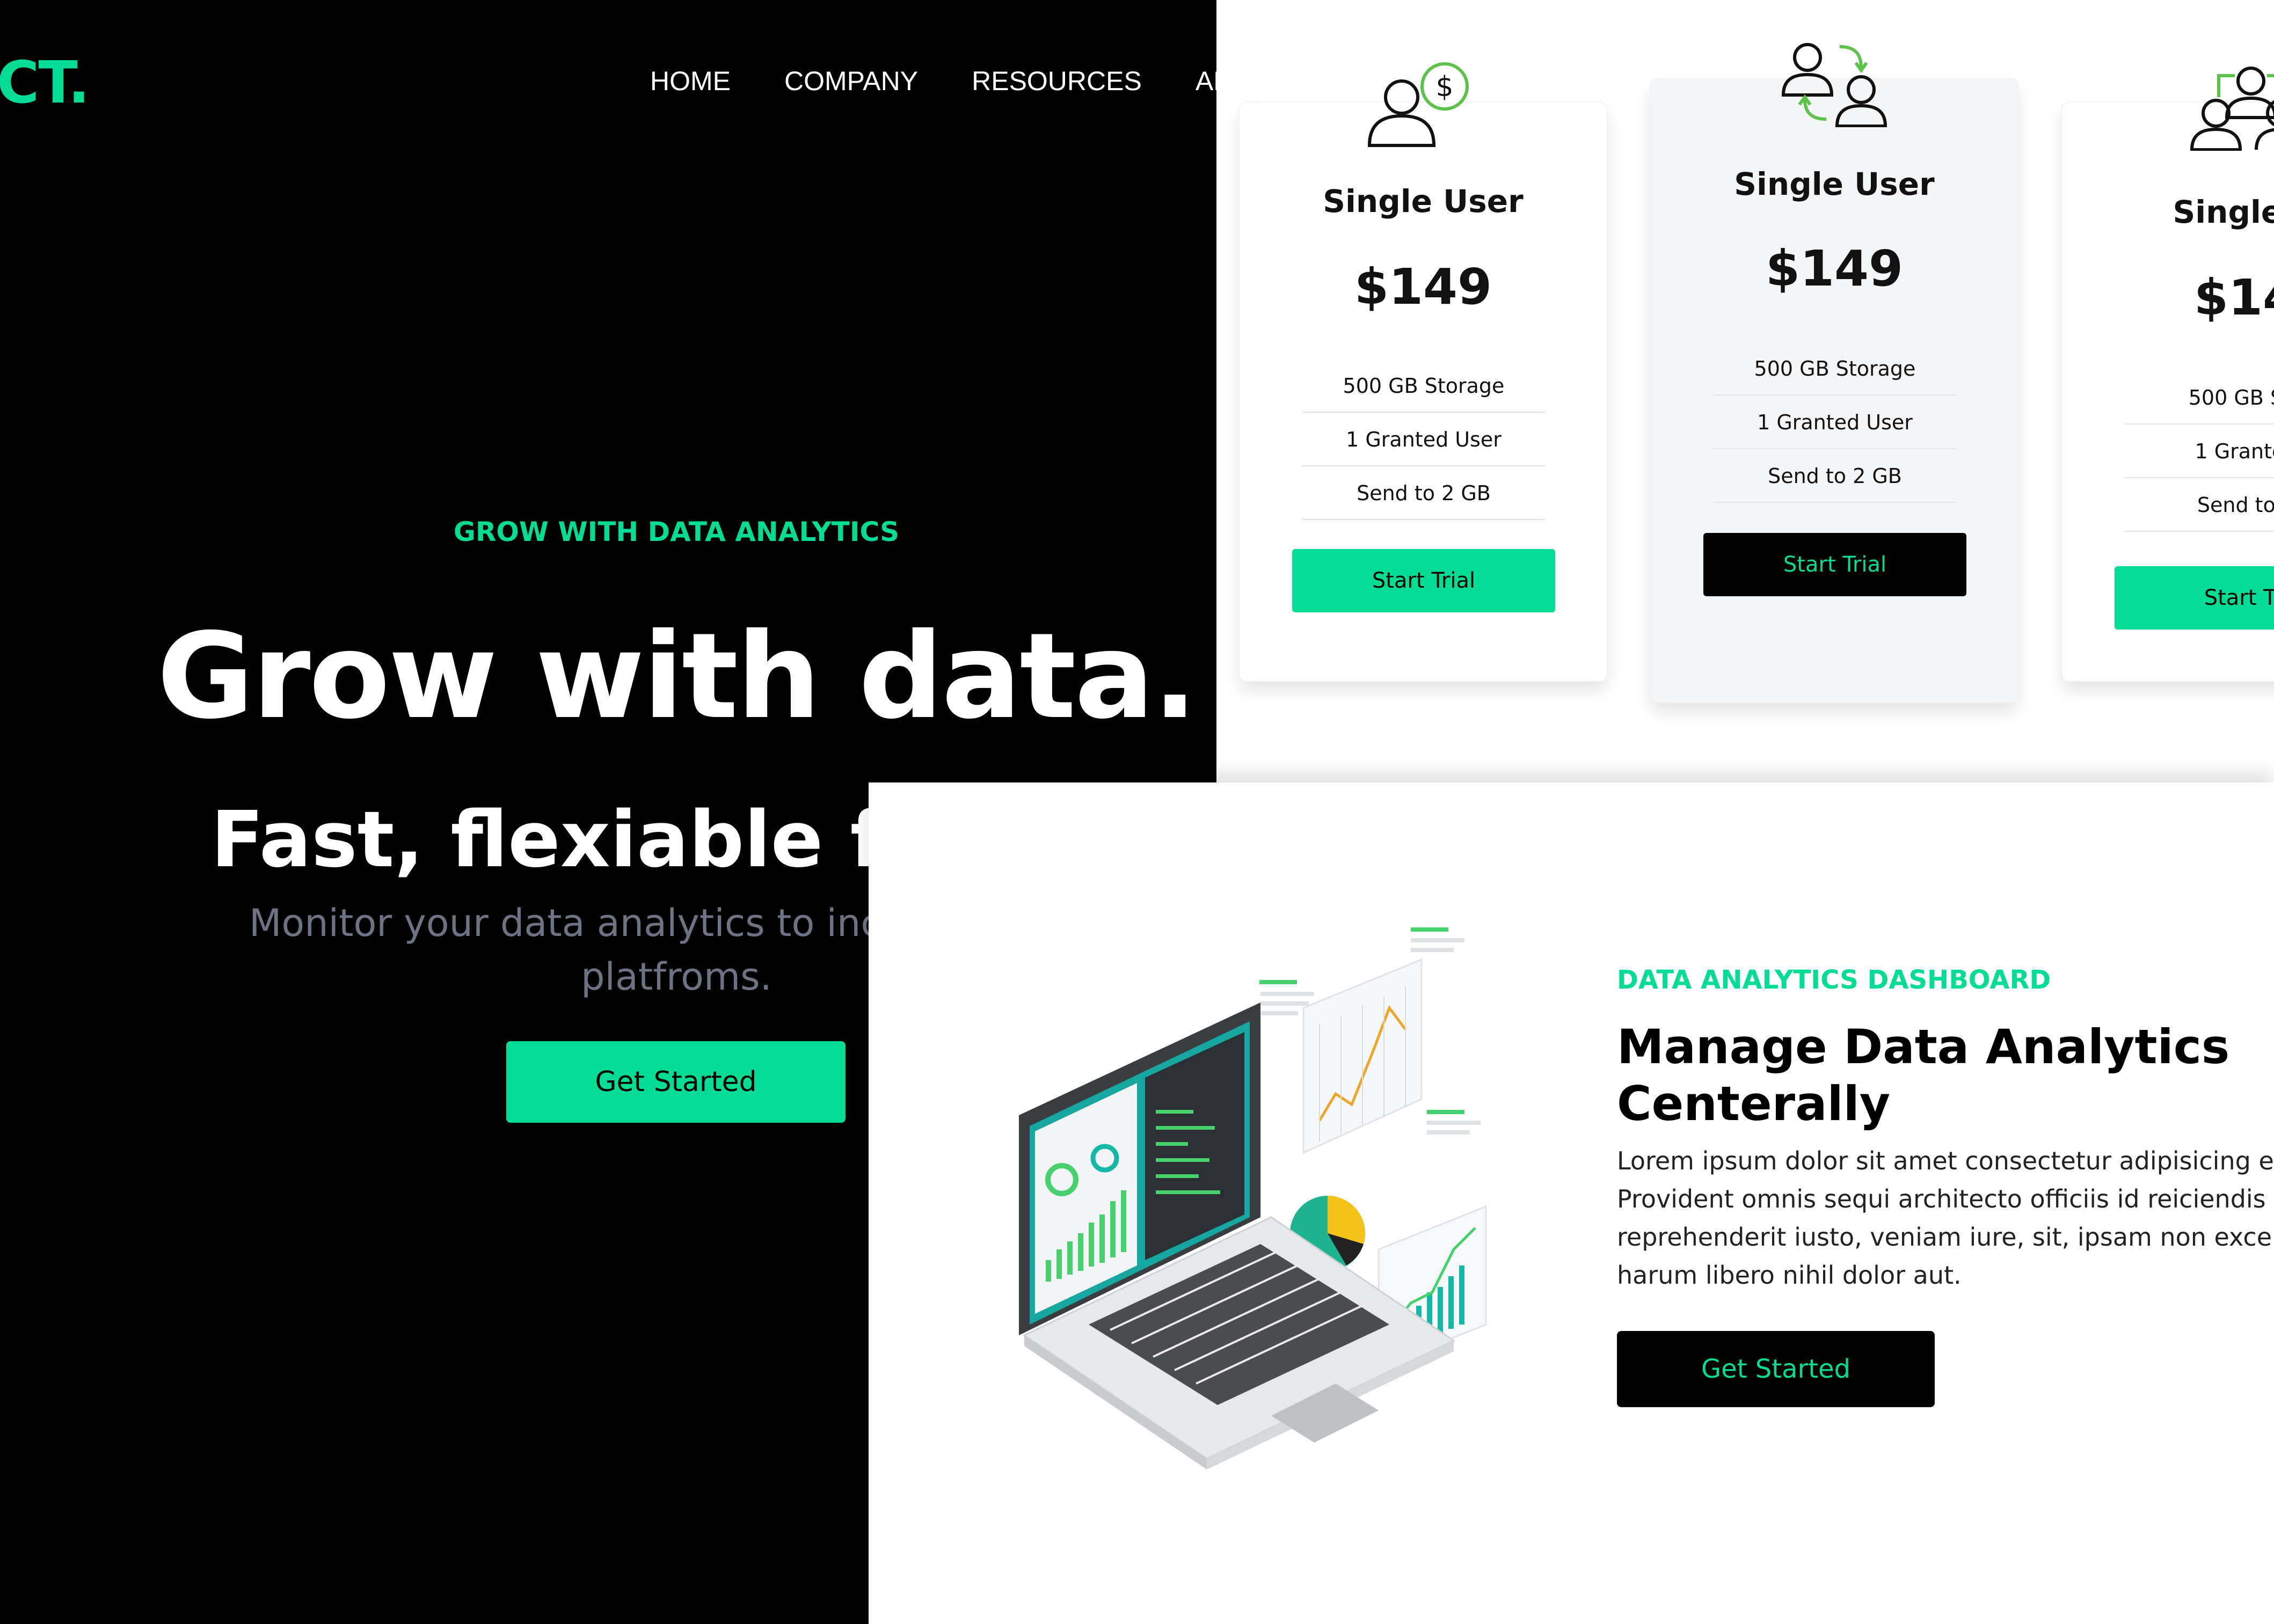  I want to click on dashboard-get-started-button: Get Started, so click(1776, 1369).